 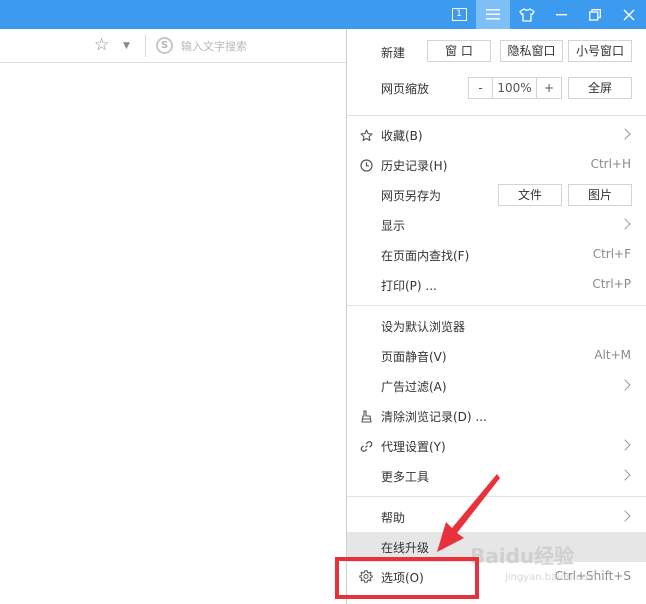 I want to click on new-label: 新建, so click(x=393, y=53).